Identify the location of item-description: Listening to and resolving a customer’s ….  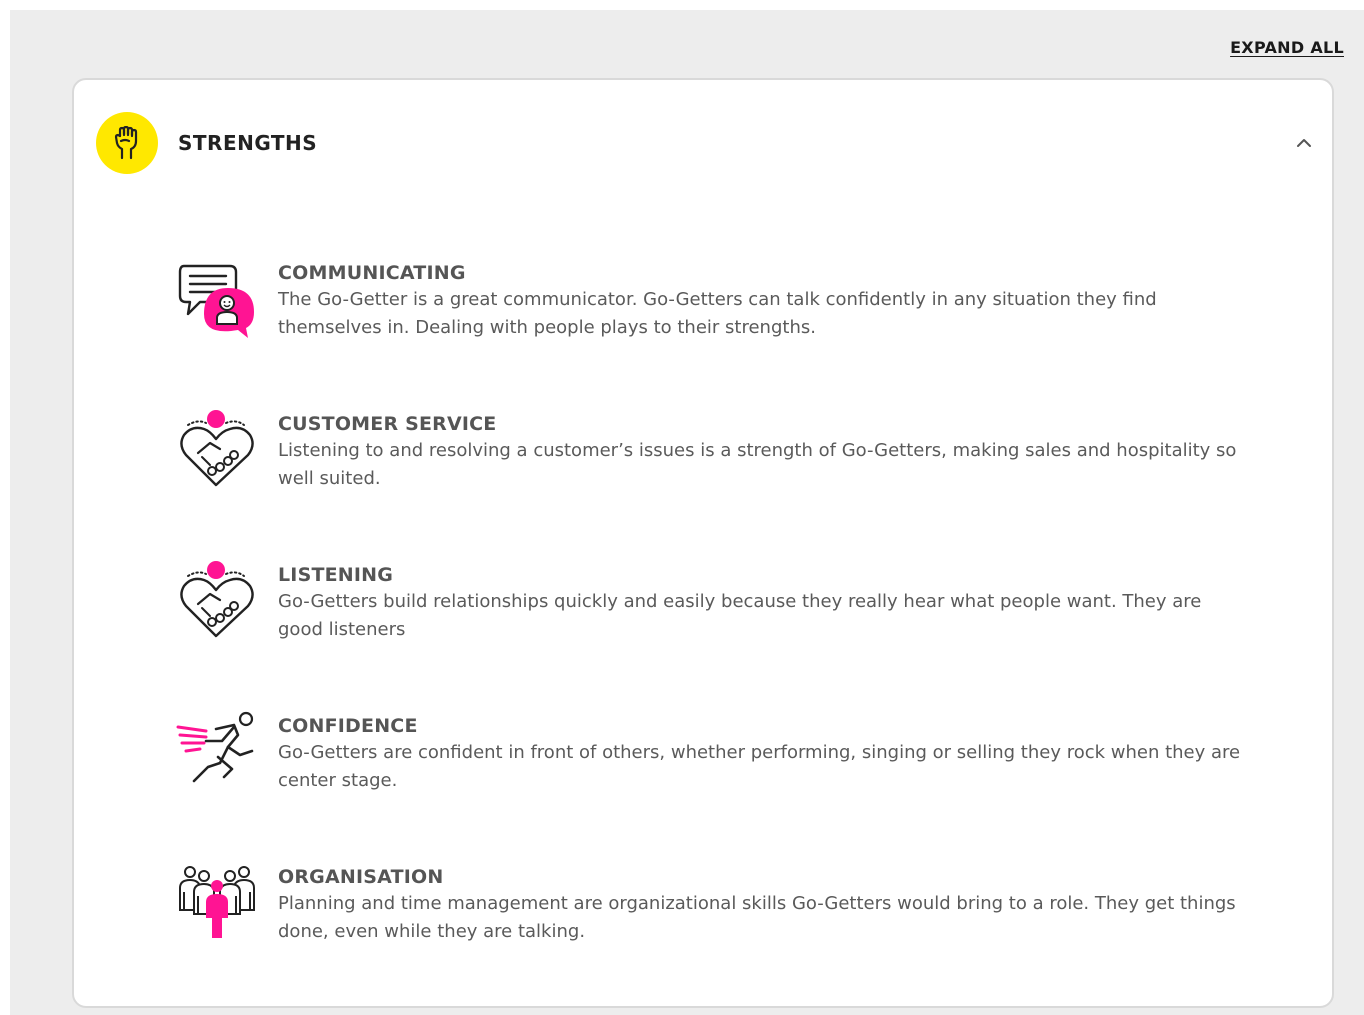
(757, 464).